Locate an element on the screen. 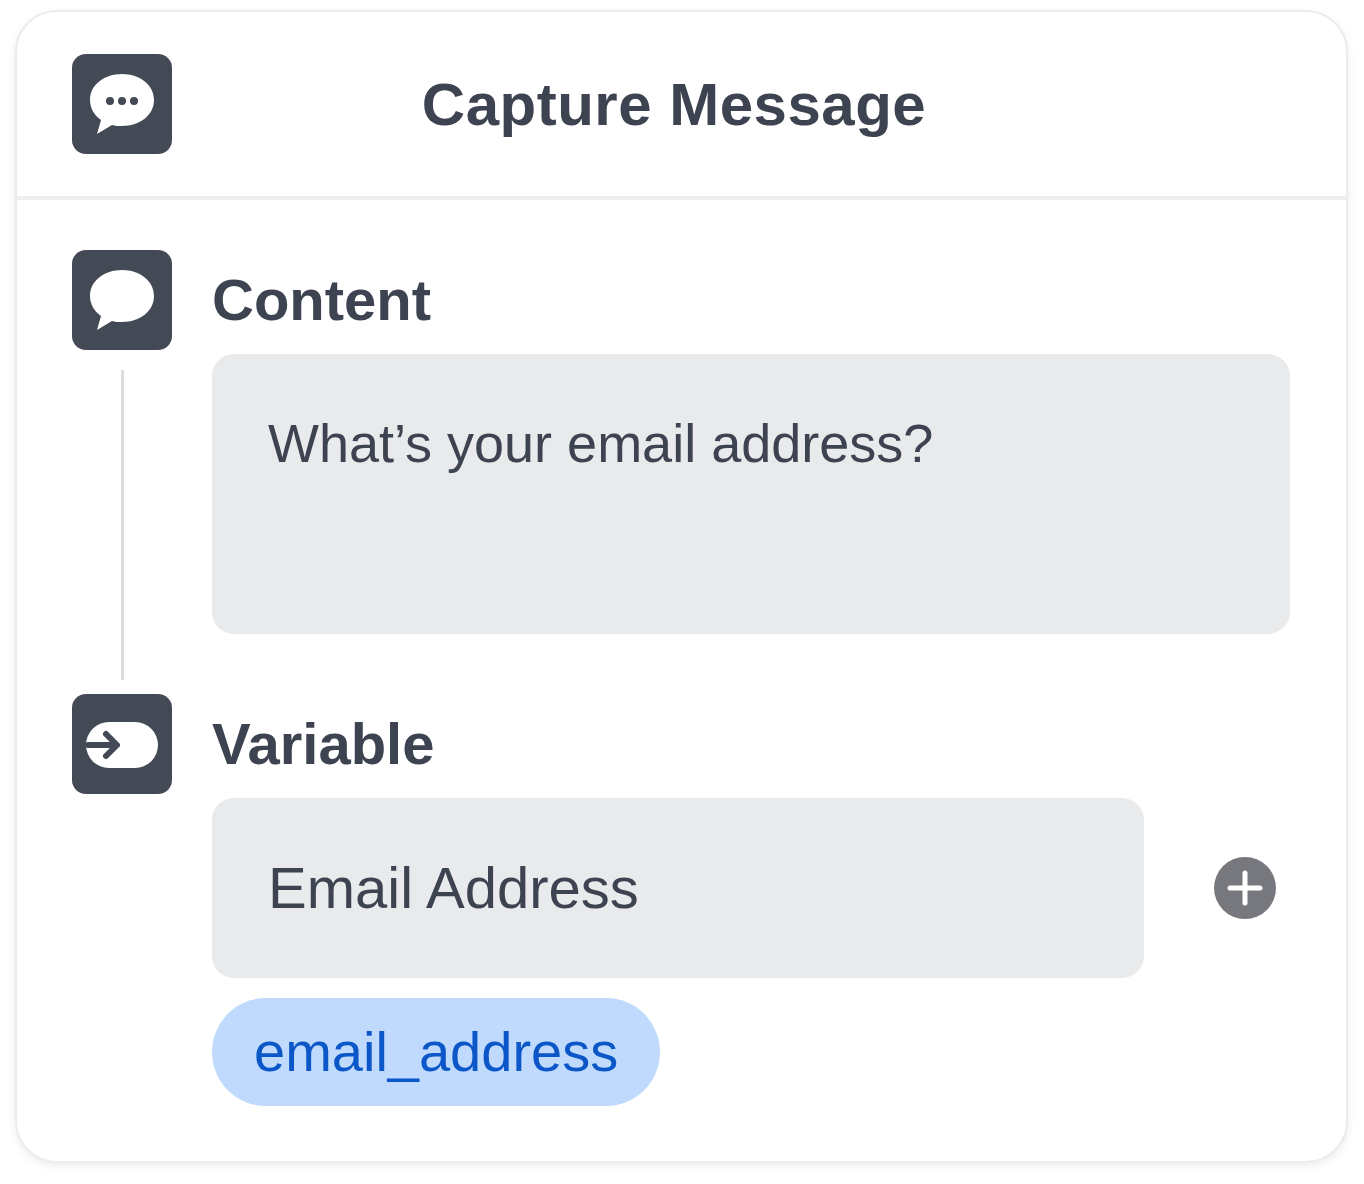 Image resolution: width=1364 pixels, height=1184 pixels. add-icon is located at coordinates (1245, 888).